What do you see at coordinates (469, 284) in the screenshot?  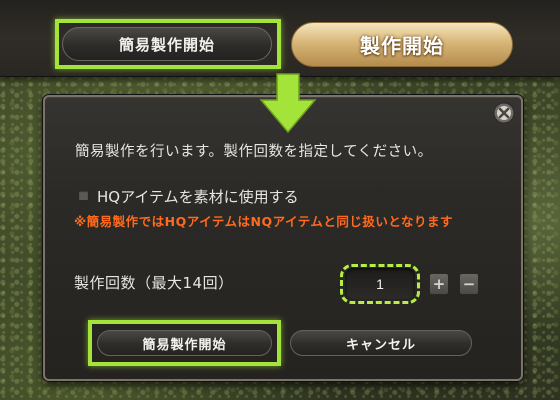 I see `decrement-button: −` at bounding box center [469, 284].